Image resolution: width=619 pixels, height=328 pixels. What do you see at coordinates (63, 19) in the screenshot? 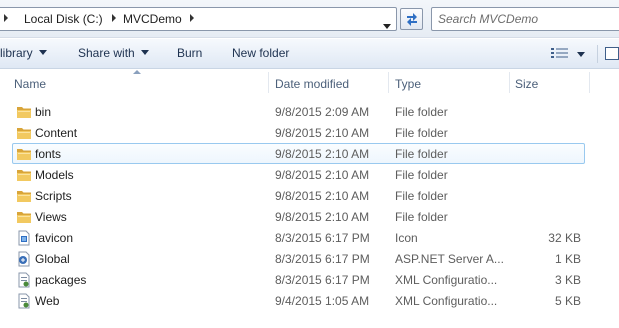
I see `breadcrumb-local-disk: Local Disk (C:)` at bounding box center [63, 19].